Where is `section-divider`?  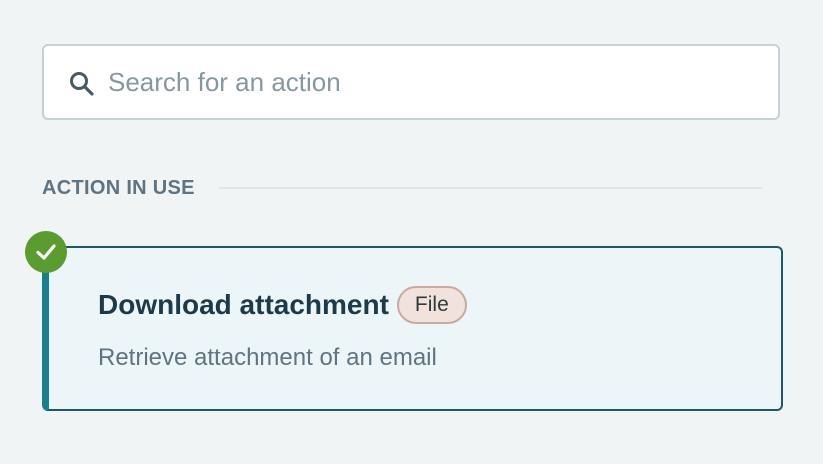 section-divider is located at coordinates (490, 188).